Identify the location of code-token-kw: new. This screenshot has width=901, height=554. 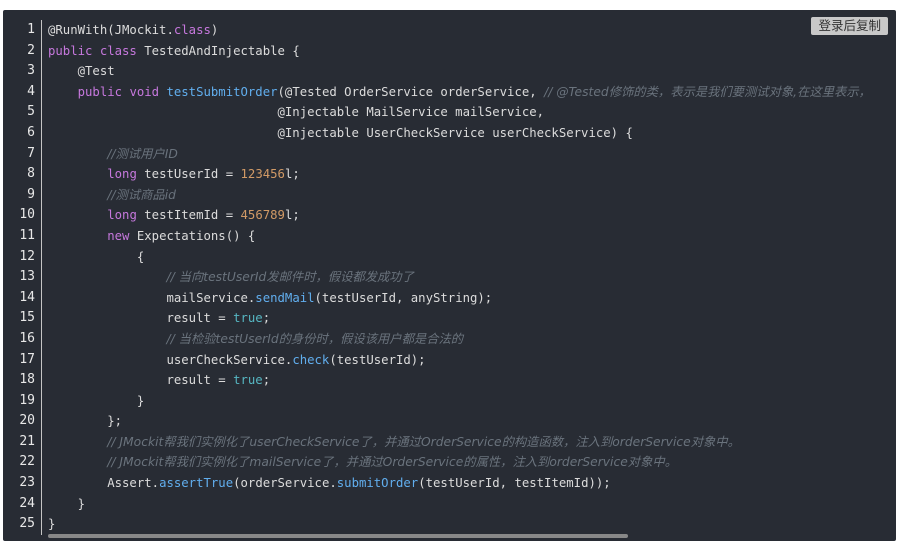
(122, 235).